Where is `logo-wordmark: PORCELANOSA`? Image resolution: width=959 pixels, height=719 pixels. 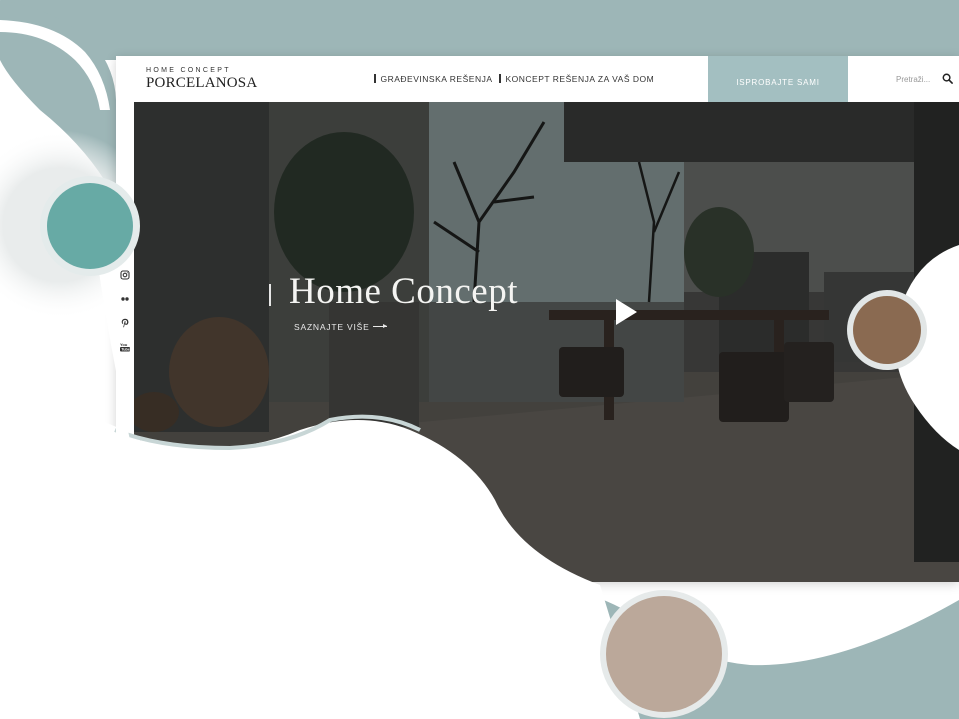
logo-wordmark: PORCELANOSA is located at coordinates (202, 83).